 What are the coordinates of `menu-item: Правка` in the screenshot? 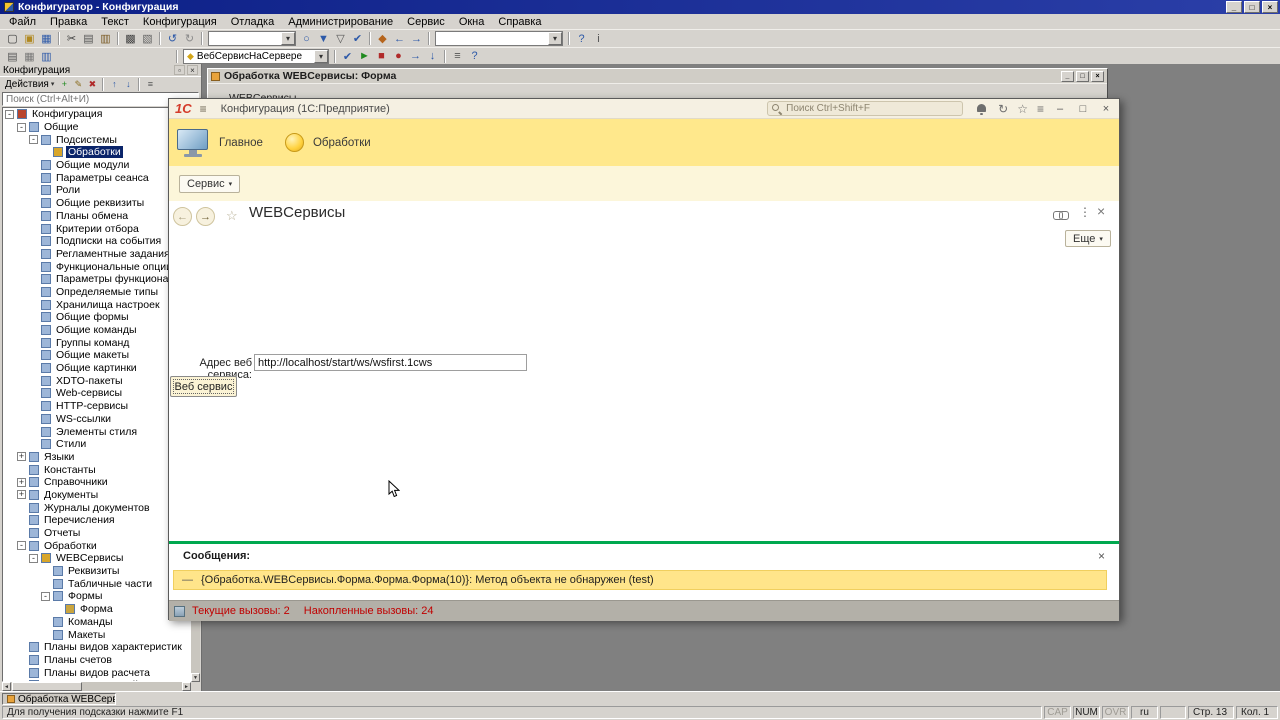 It's located at (68, 22).